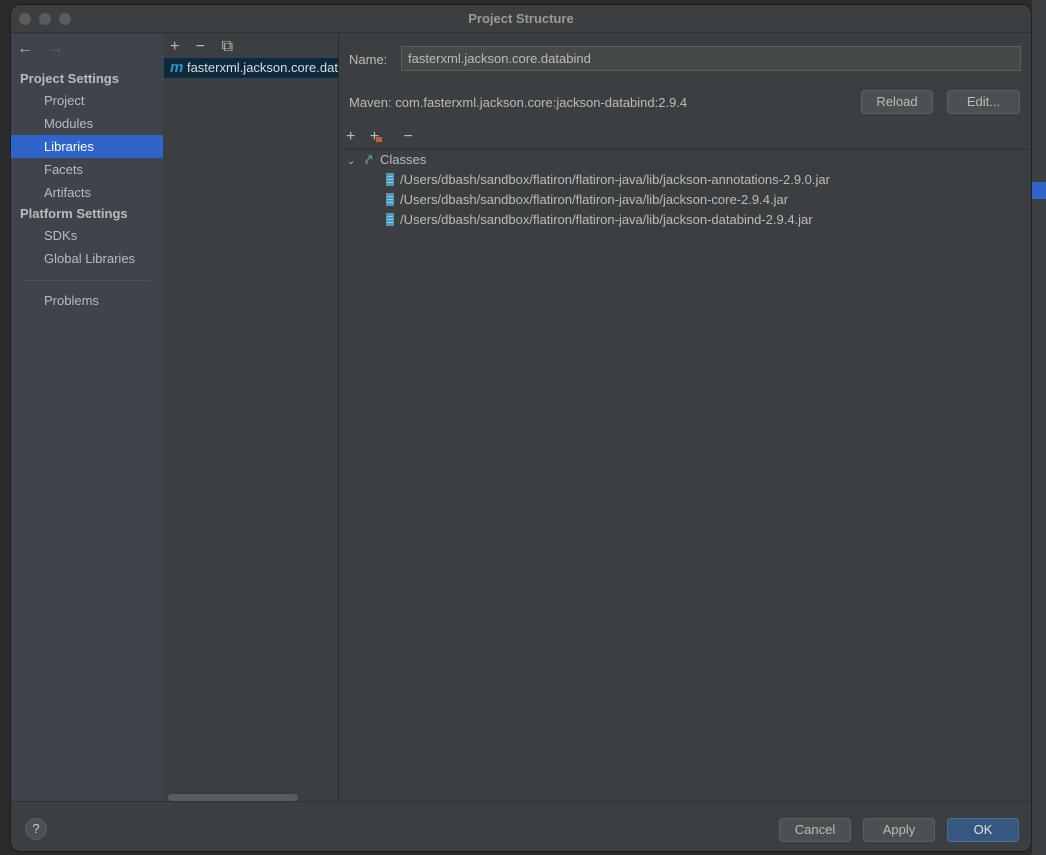 This screenshot has height=855, width=1046. I want to click on sidebar-item-modules: Modules, so click(87, 123).